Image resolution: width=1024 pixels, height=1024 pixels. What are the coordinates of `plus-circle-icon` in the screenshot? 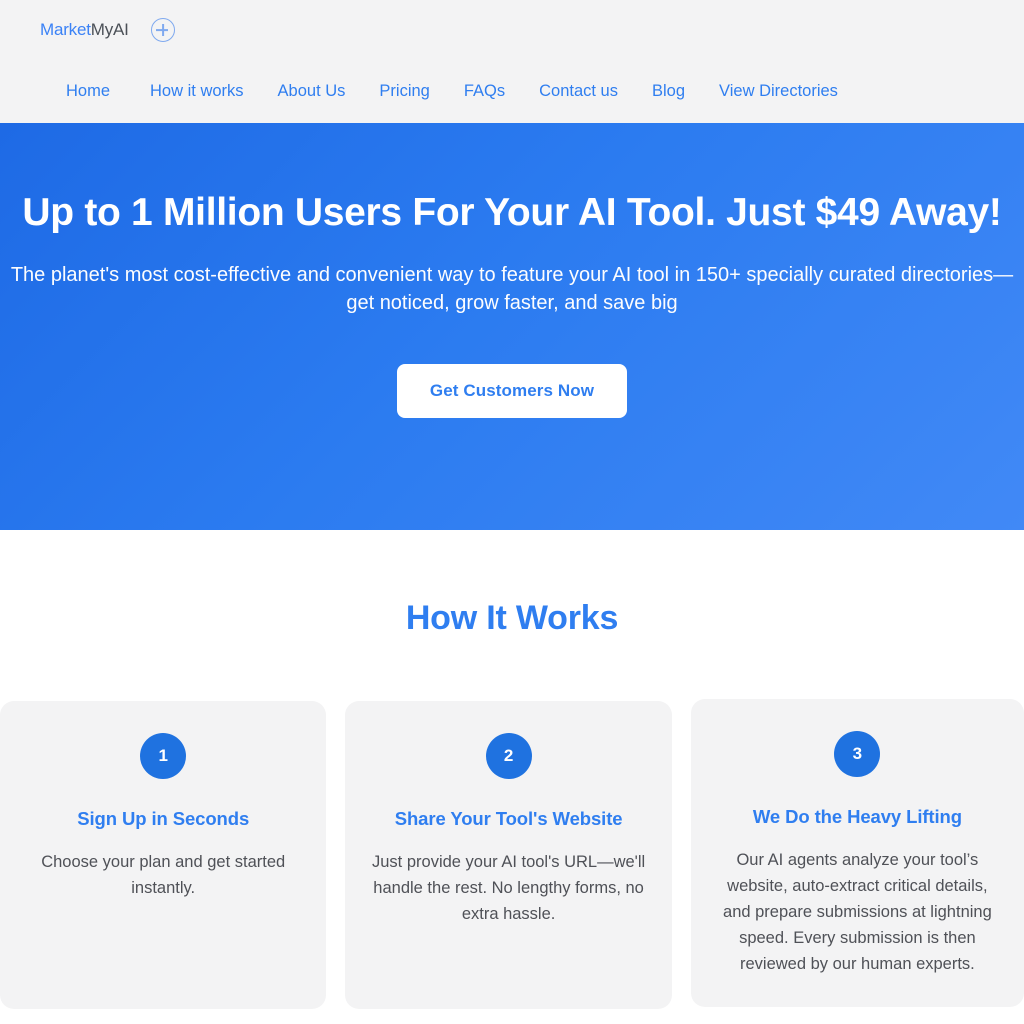 It's located at (162, 30).